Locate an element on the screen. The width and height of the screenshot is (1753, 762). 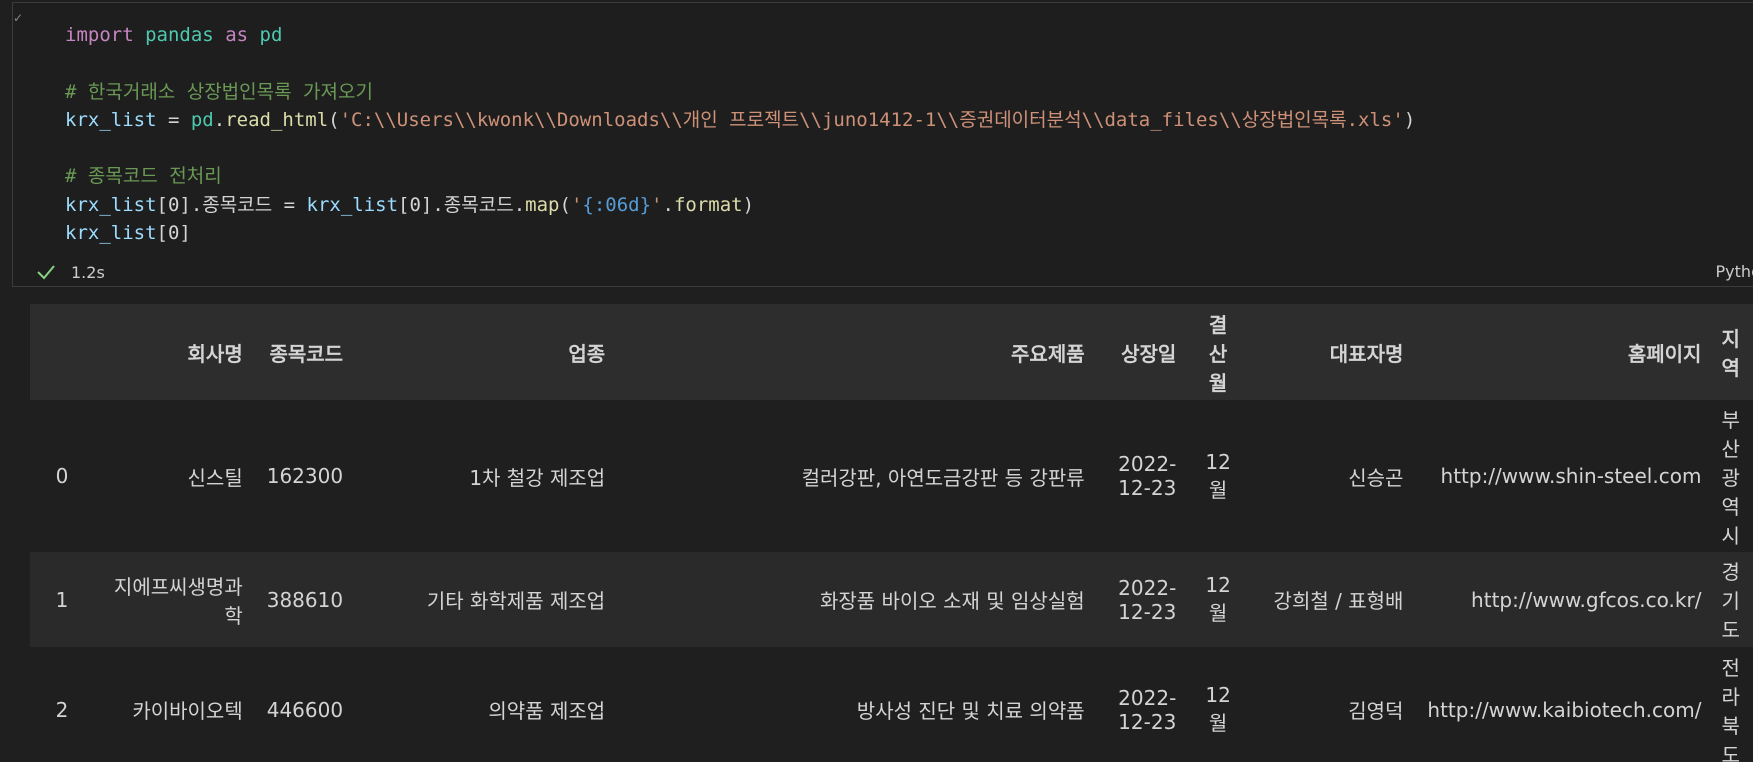
cell-product: 방사성 진단 및 치료 의약품 is located at coordinates (970, 711).